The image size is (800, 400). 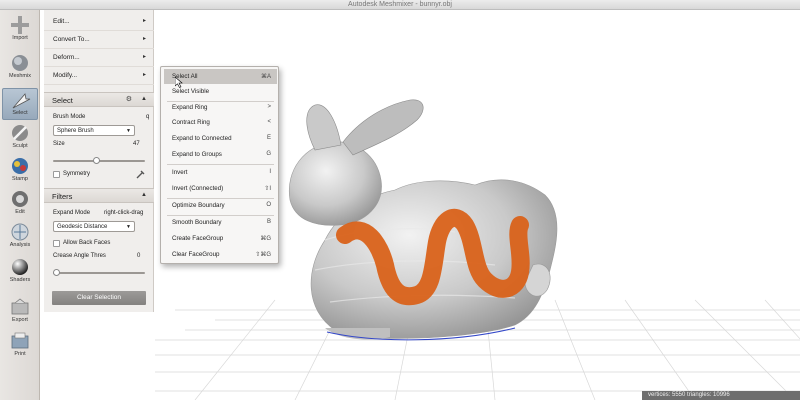 I want to click on menu-select-visible: Select Visible, so click(x=220, y=91).